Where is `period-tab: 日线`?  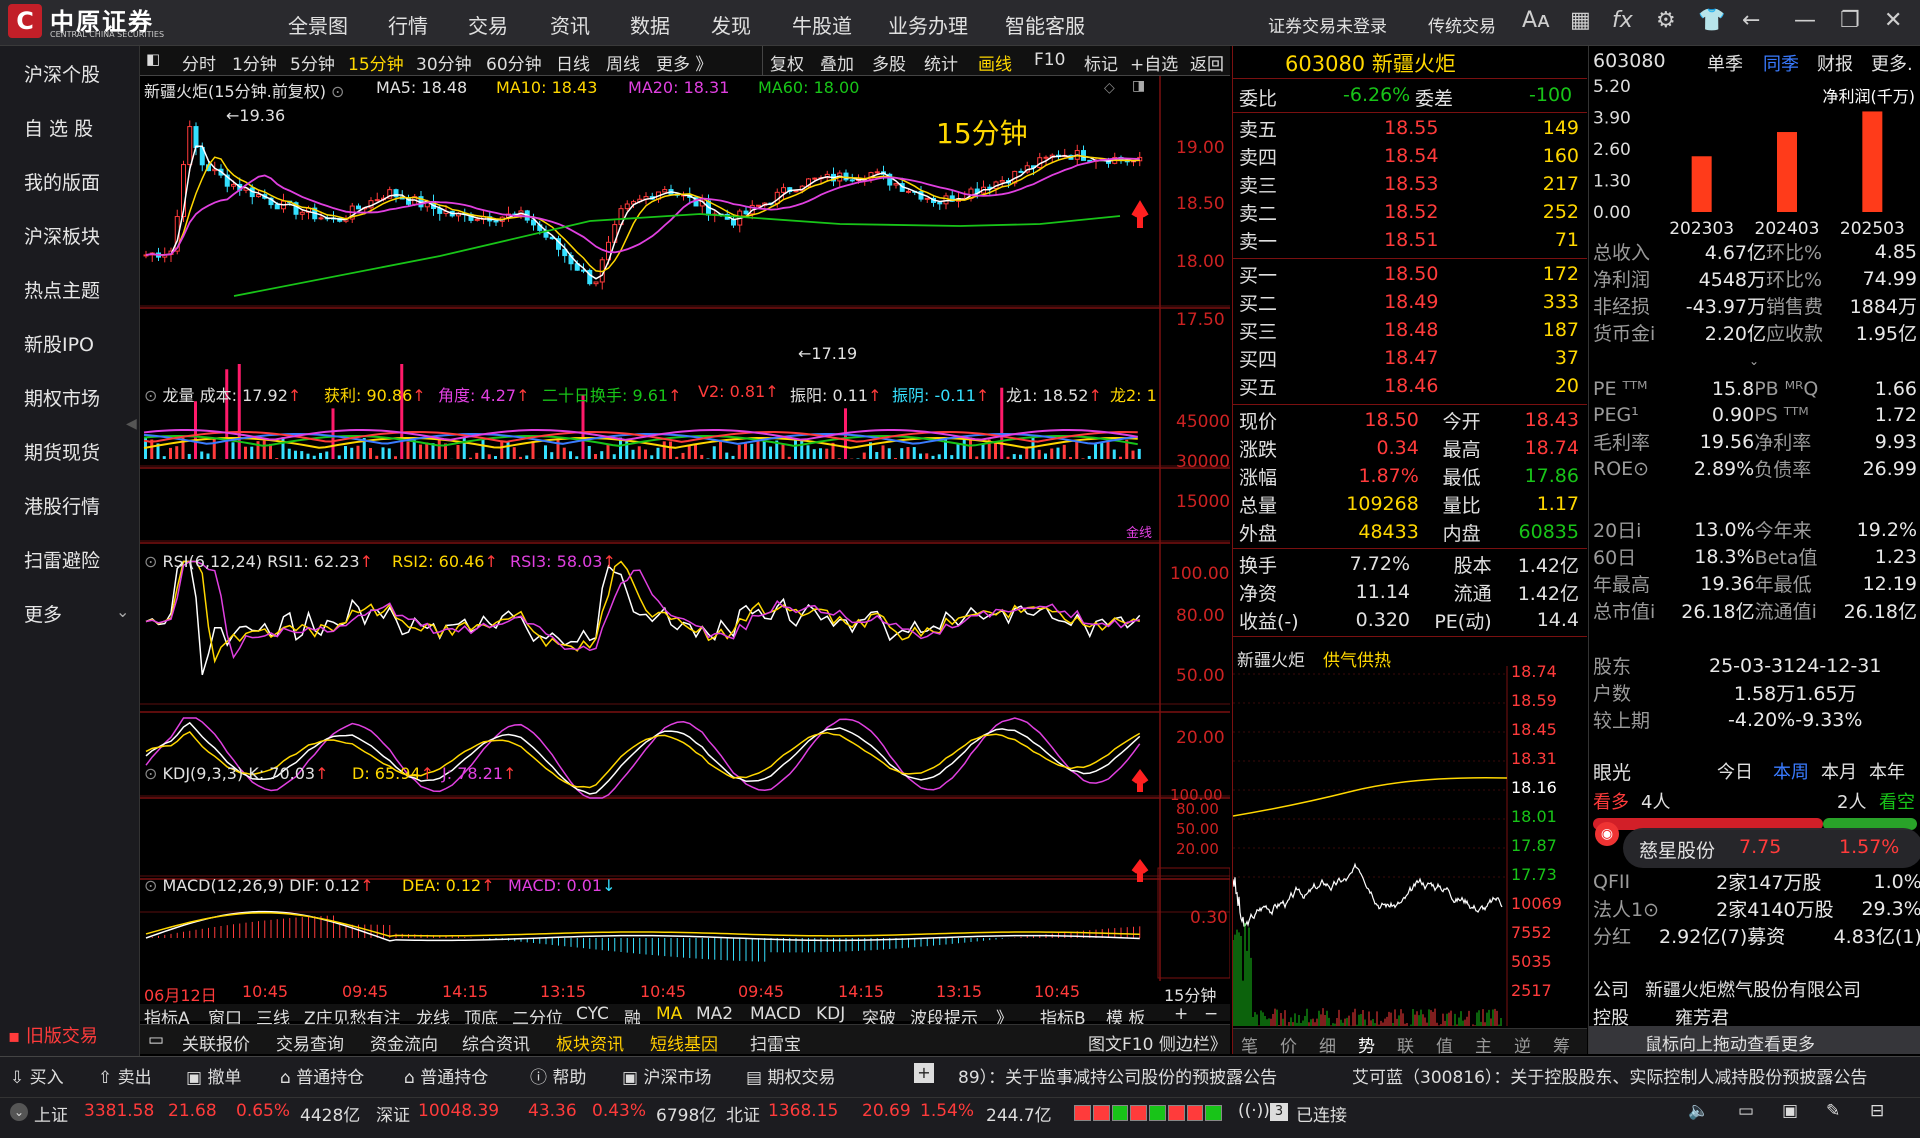
period-tab: 日线 is located at coordinates (573, 62).